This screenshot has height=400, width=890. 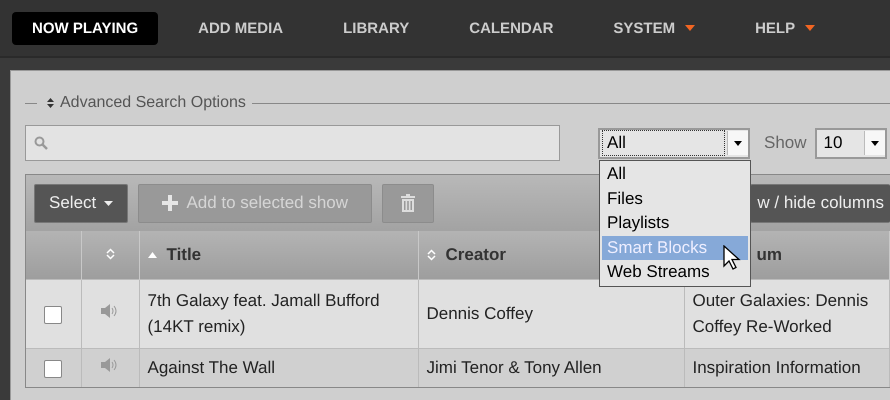 I want to click on caret-icon, so click(x=109, y=203).